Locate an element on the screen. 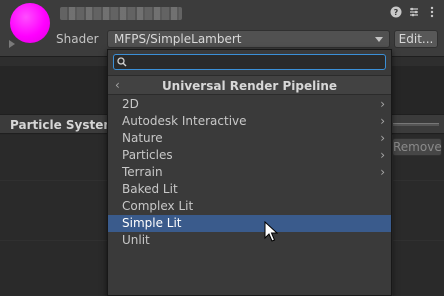  menu-item-terrain: Terrain › is located at coordinates (249, 172).